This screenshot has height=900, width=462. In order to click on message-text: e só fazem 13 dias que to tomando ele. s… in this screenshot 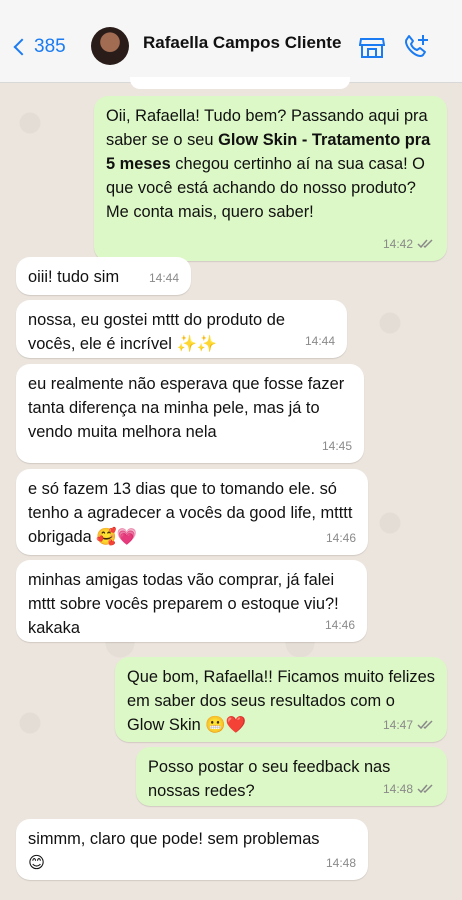, I will do `click(192, 513)`.